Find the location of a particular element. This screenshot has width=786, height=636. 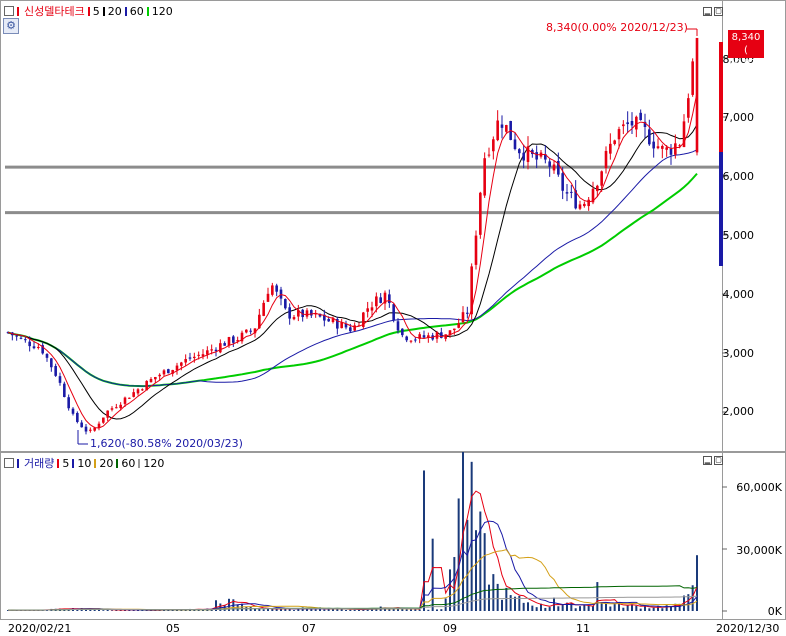

x-tick-start: 2020/02/21 is located at coordinates (40, 628).